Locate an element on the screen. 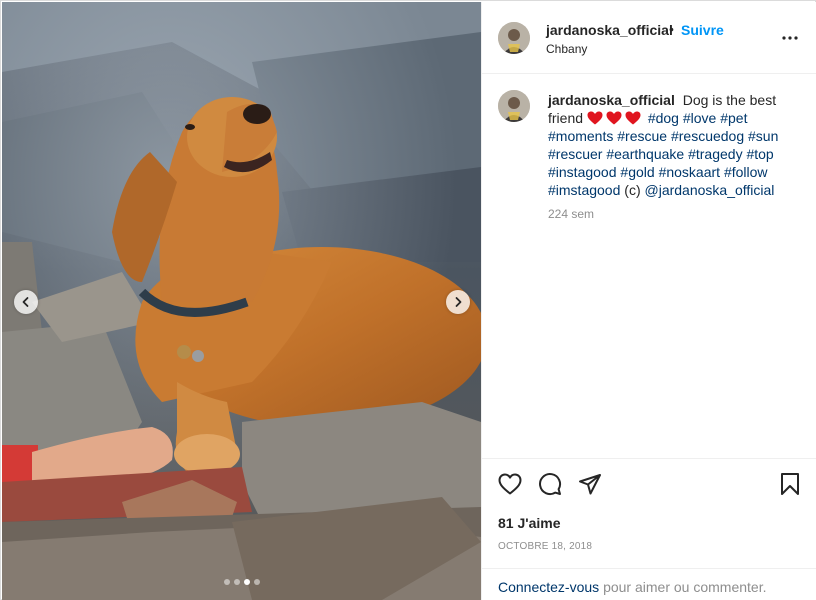  hashtag-link: #top is located at coordinates (759, 154).